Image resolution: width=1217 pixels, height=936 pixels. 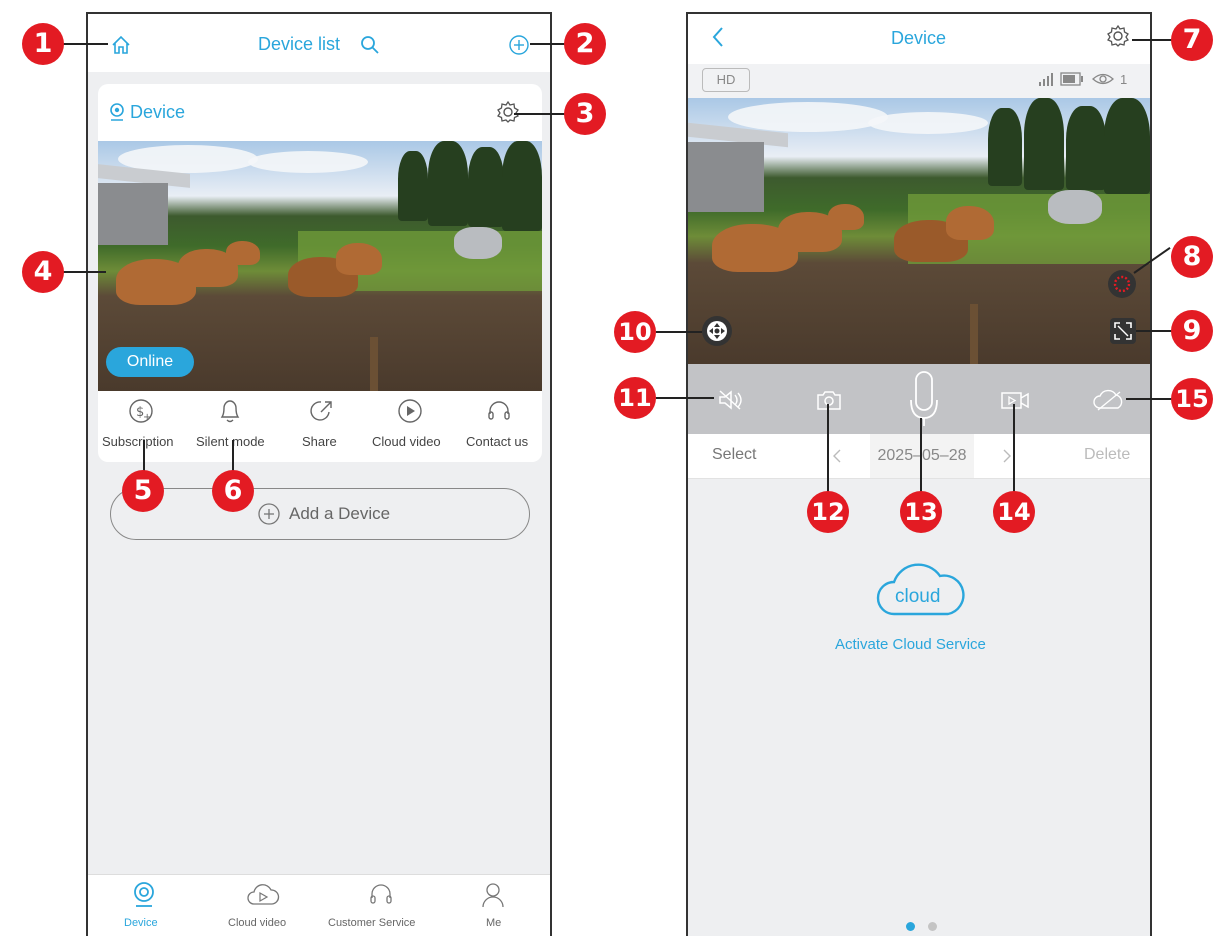 I want to click on chevron-right-icon, so click(x=1007, y=456).